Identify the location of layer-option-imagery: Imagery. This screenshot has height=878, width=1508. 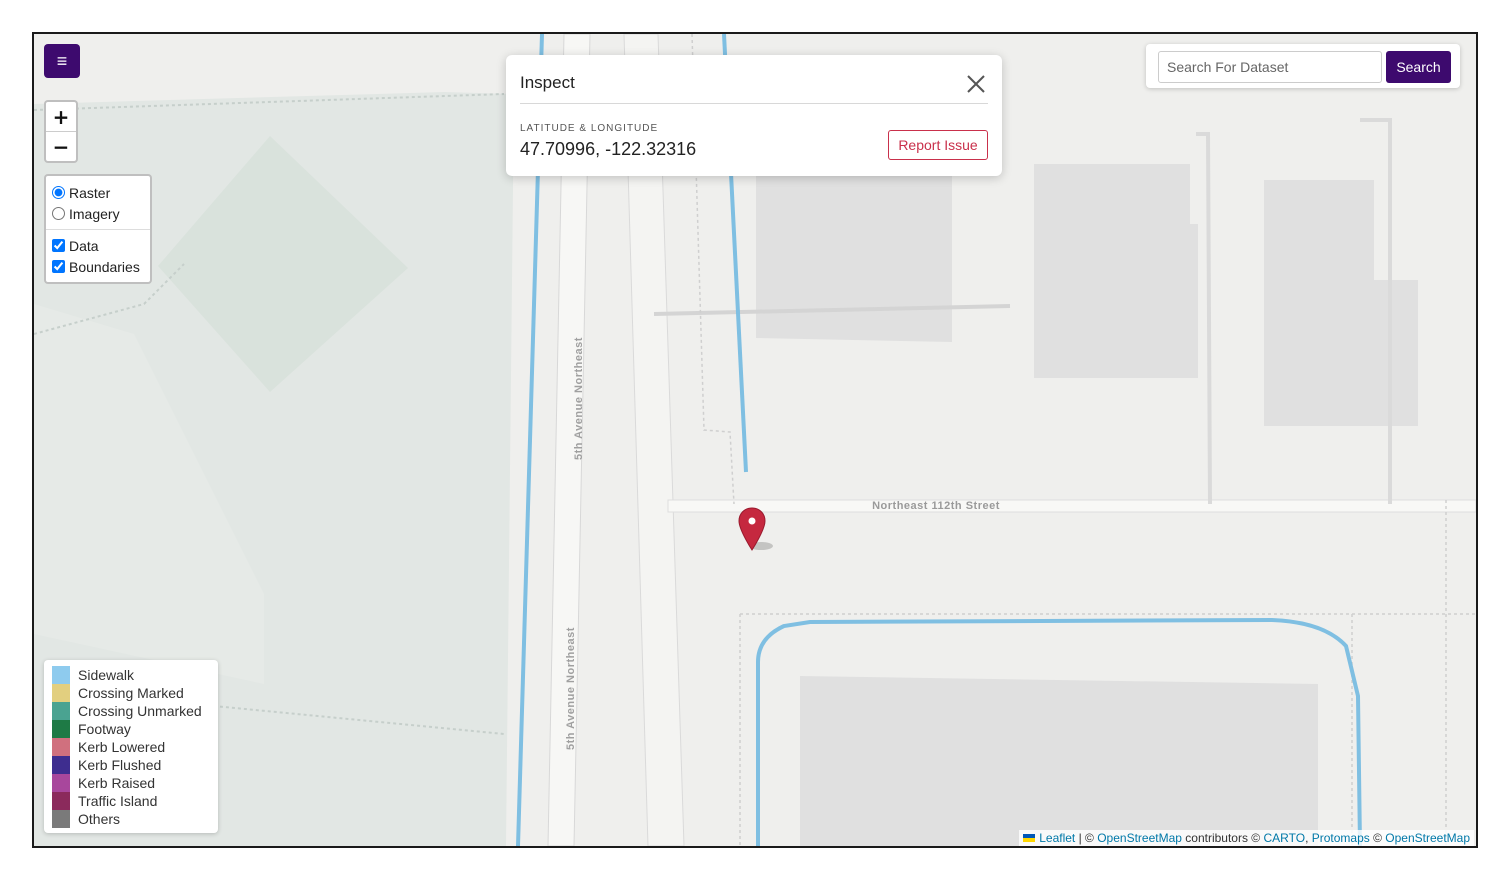
(98, 213).